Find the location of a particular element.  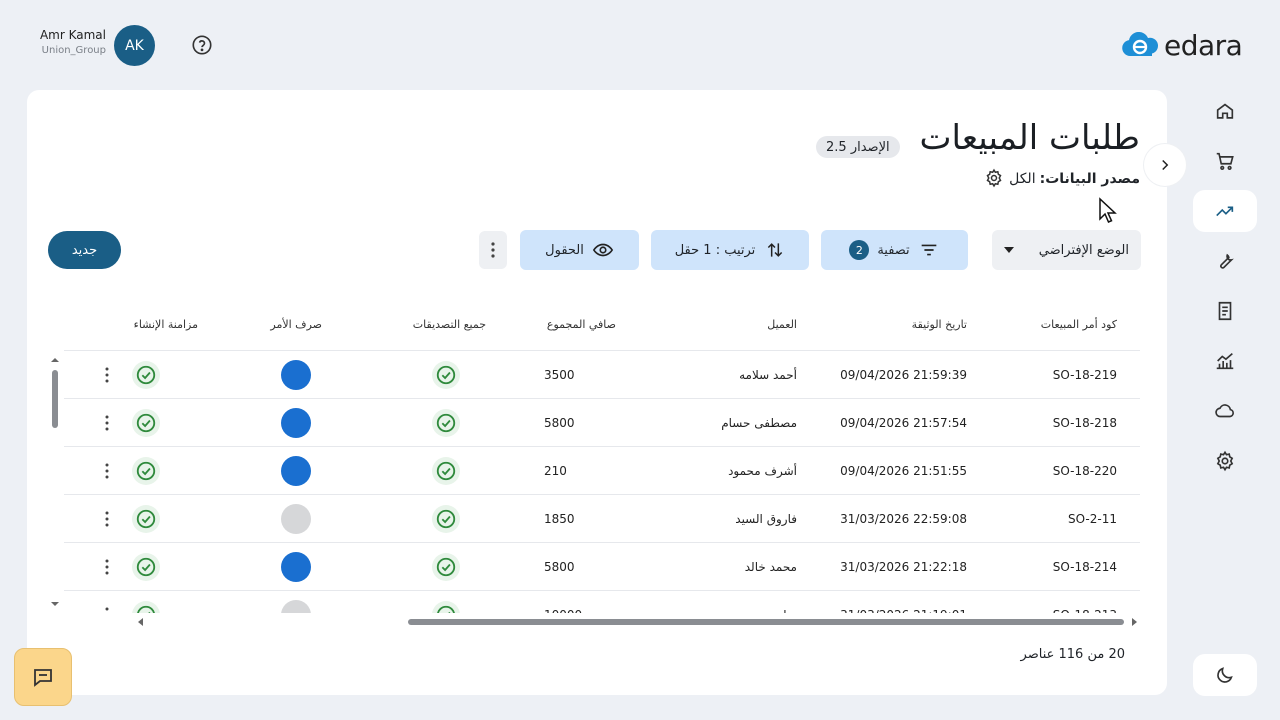

analytics-icon is located at coordinates (1225, 361).